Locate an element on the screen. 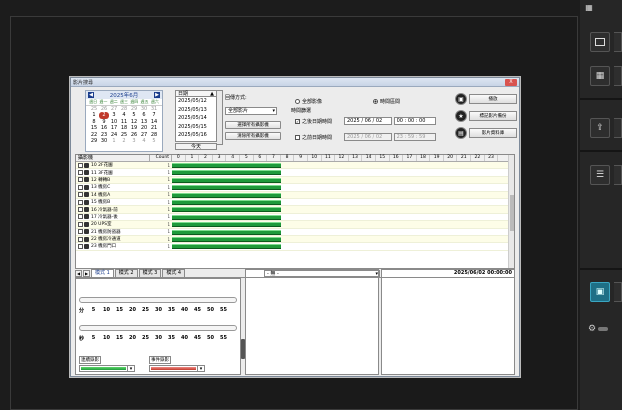 The image size is (622, 410). calendar-day: 1 is located at coordinates (114, 141).